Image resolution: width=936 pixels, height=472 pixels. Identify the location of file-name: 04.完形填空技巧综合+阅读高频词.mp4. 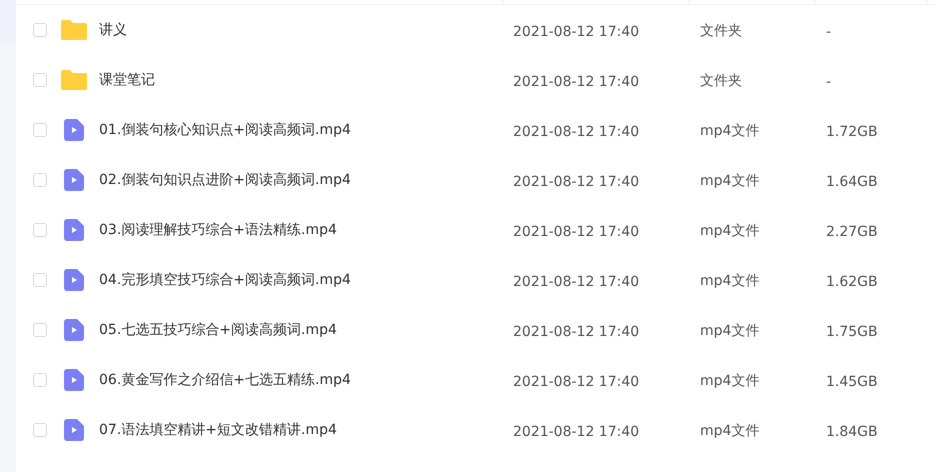
(225, 280).